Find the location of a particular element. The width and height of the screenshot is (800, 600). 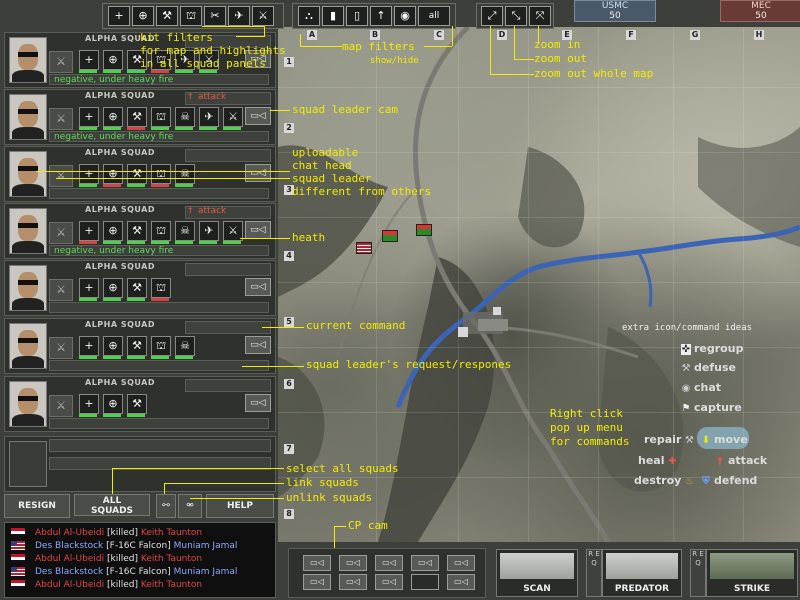

heal-command: heal ✚ is located at coordinates (659, 460).